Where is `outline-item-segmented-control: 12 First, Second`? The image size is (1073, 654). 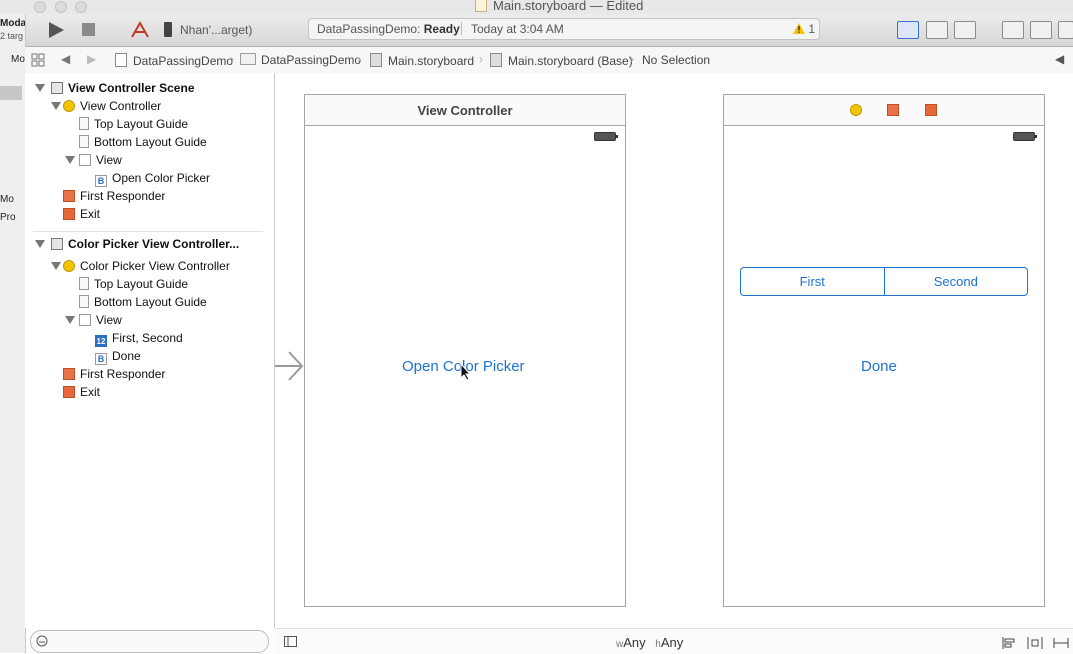
outline-item-segmented-control: 12 First, Second is located at coordinates (139, 338).